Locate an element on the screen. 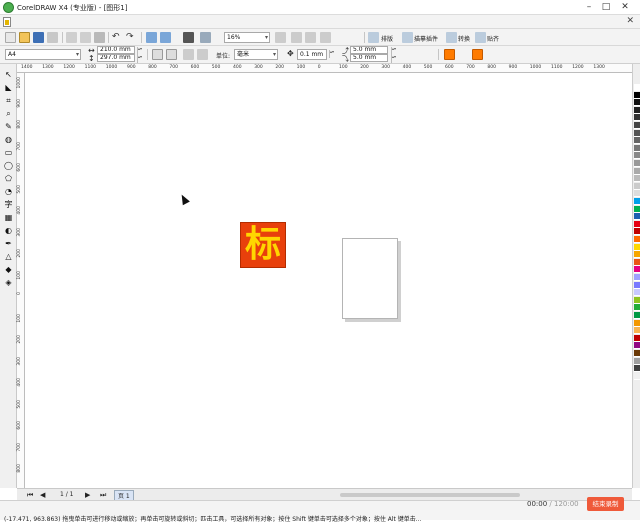 This screenshot has width=640, height=523. zoom-level-select: 16% ▾ is located at coordinates (247, 37).